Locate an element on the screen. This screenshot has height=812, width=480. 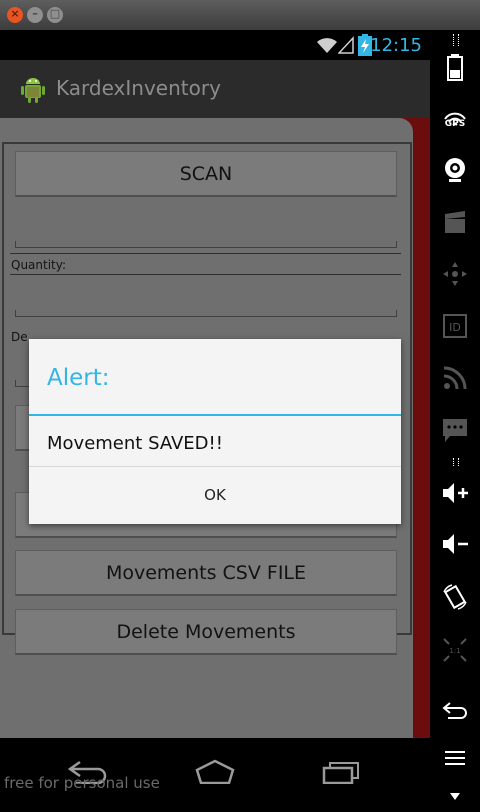
scan-button: SCAN is located at coordinates (206, 174).